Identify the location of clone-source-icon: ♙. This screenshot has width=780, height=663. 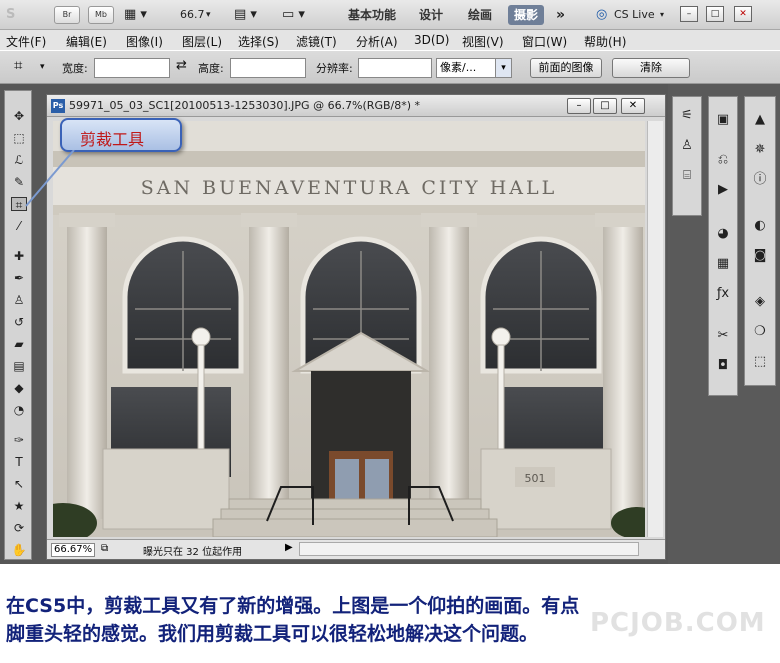
(687, 146).